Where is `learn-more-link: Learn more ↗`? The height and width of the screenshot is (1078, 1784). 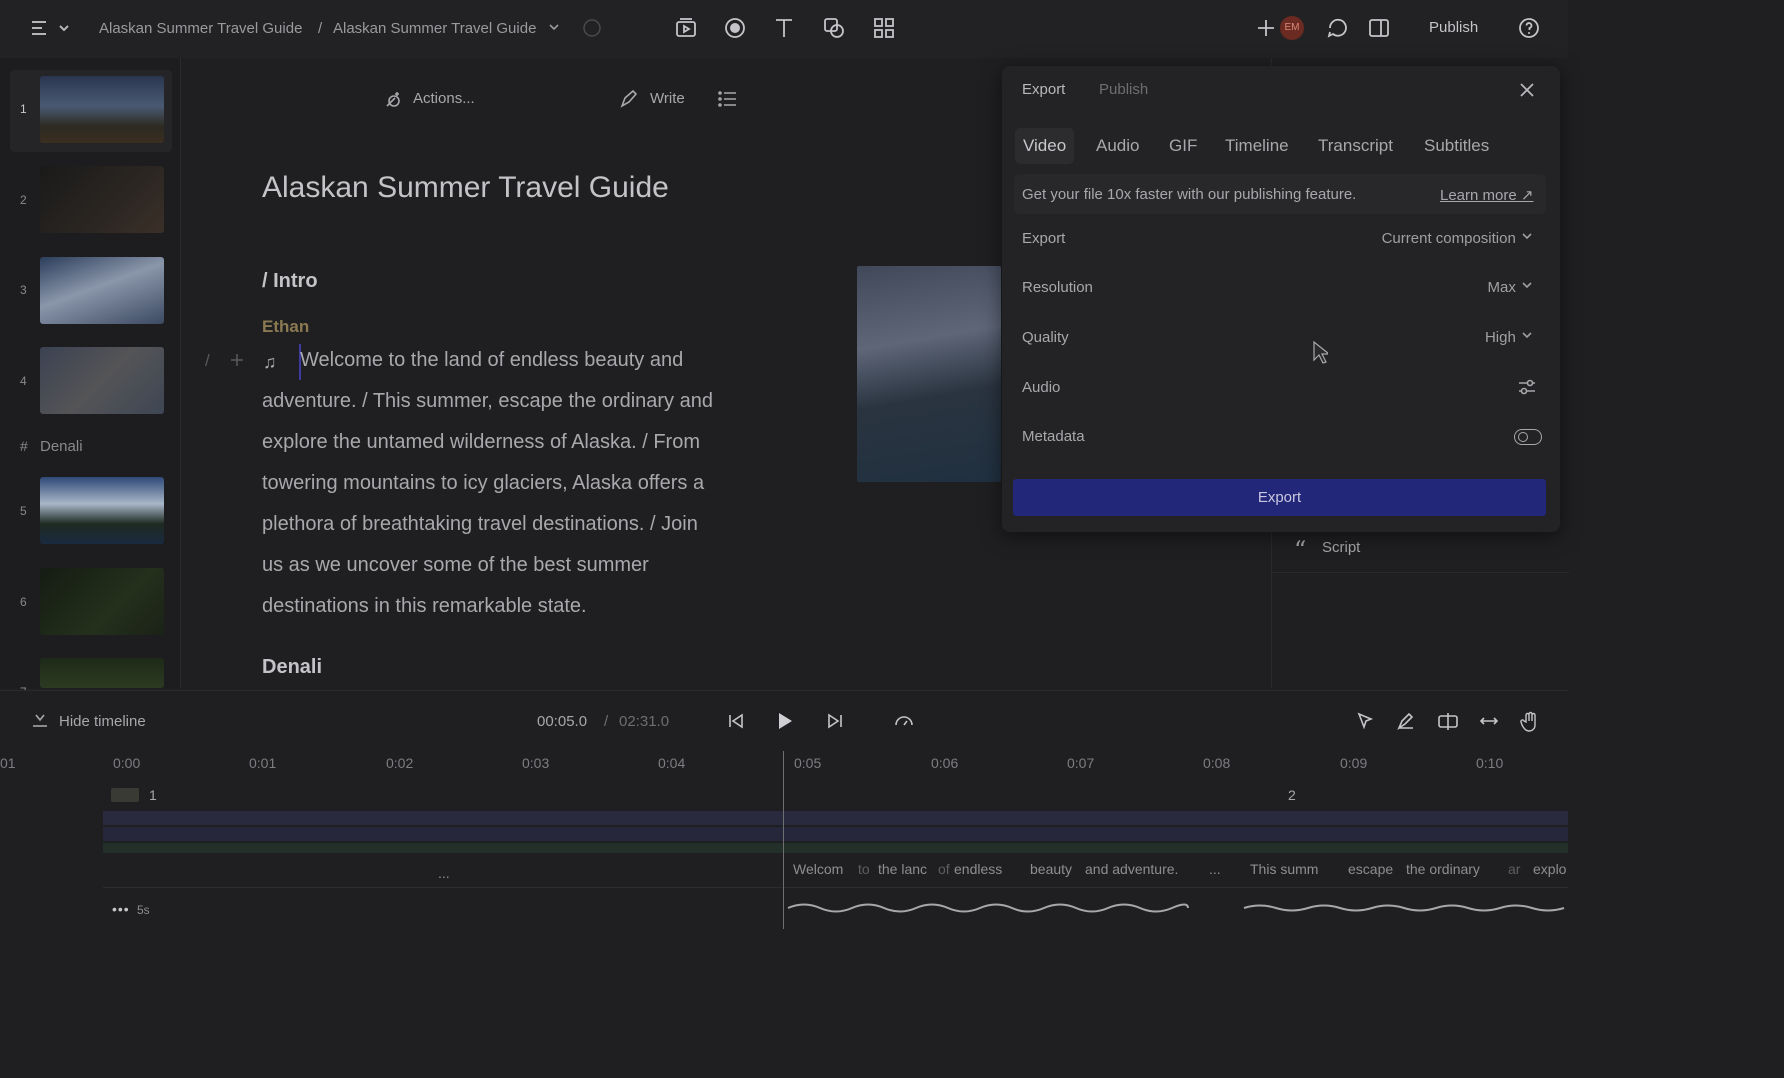 learn-more-link: Learn more ↗ is located at coordinates (1486, 195).